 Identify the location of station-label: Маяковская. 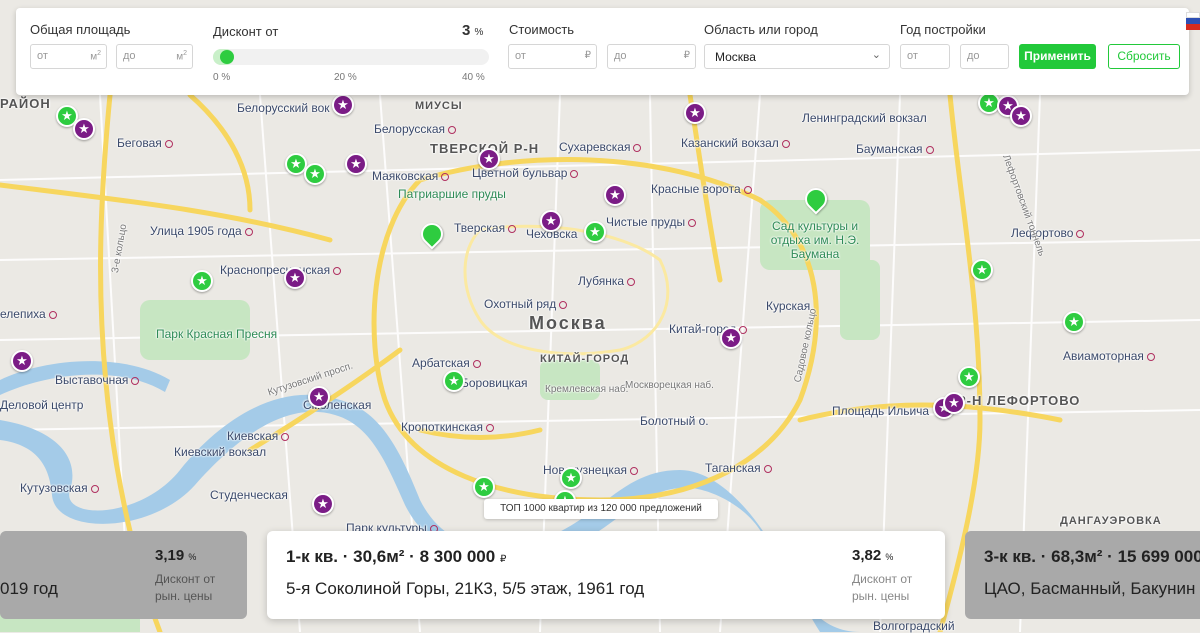
(411, 176).